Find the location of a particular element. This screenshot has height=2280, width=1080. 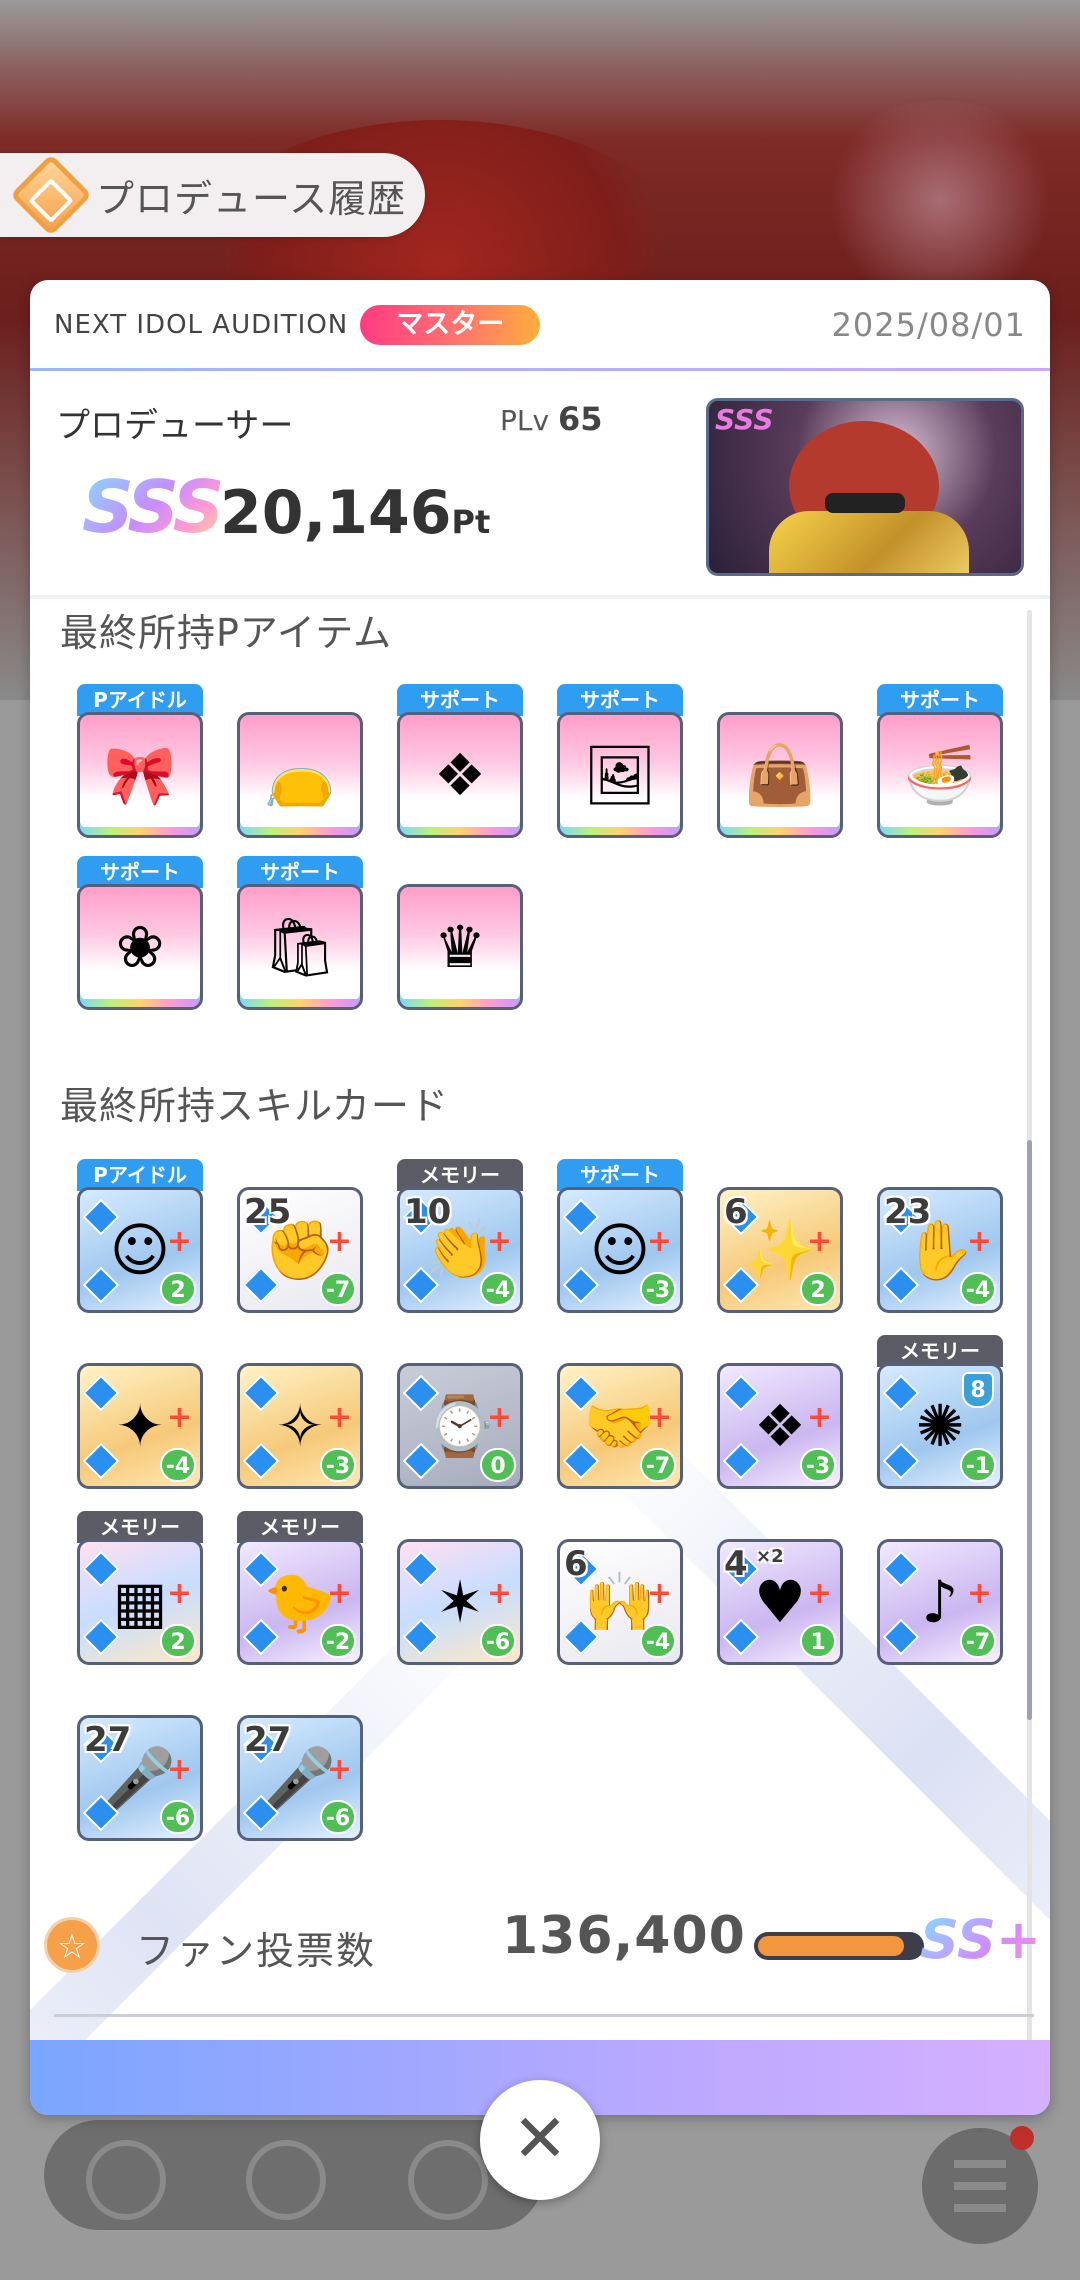

fan-vote-progress is located at coordinates (839, 1946).